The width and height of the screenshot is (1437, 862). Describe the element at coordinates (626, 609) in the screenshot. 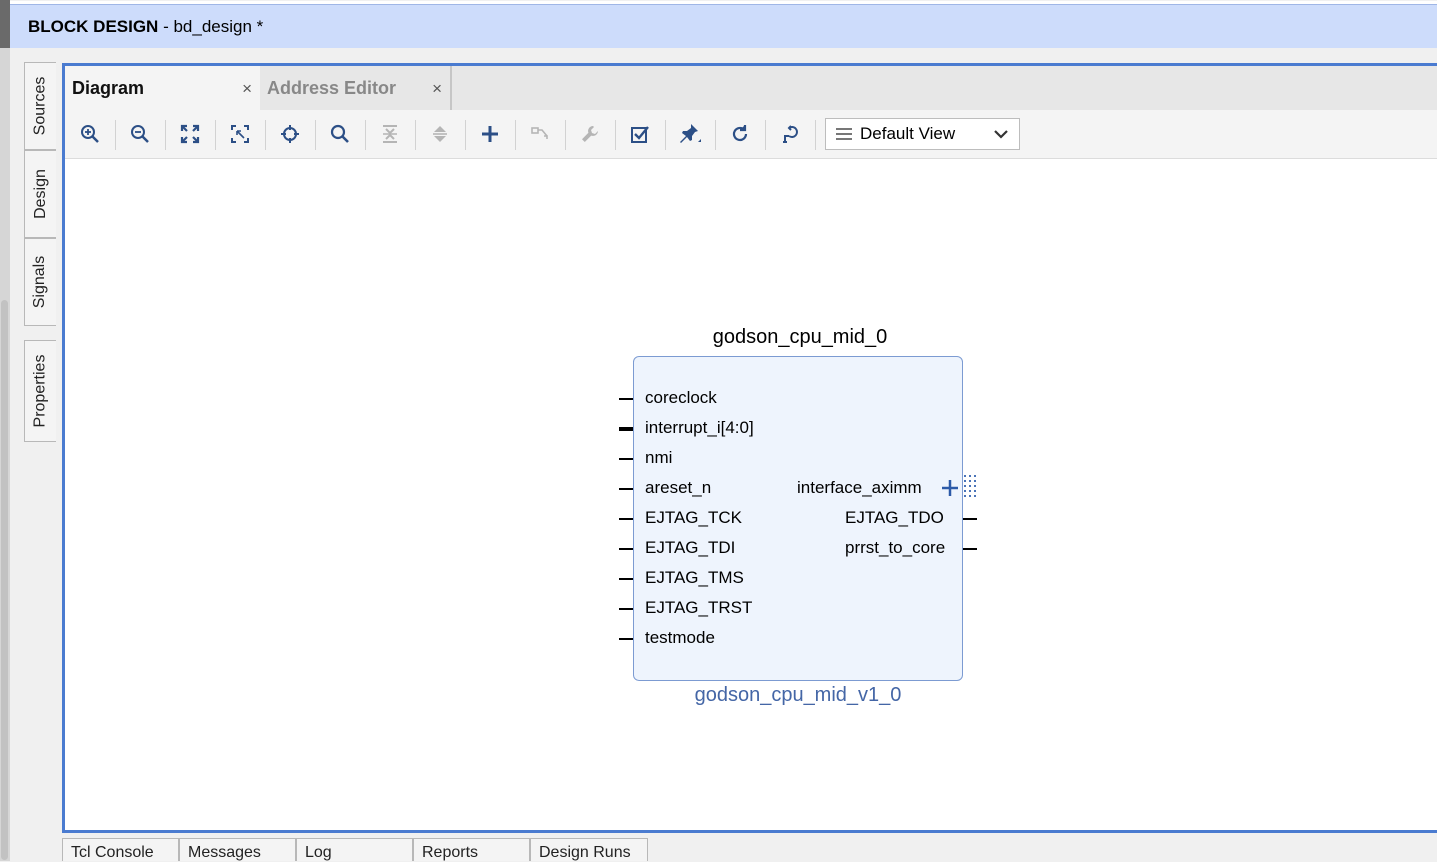

I see `port-pin-ejtag-trst` at that location.